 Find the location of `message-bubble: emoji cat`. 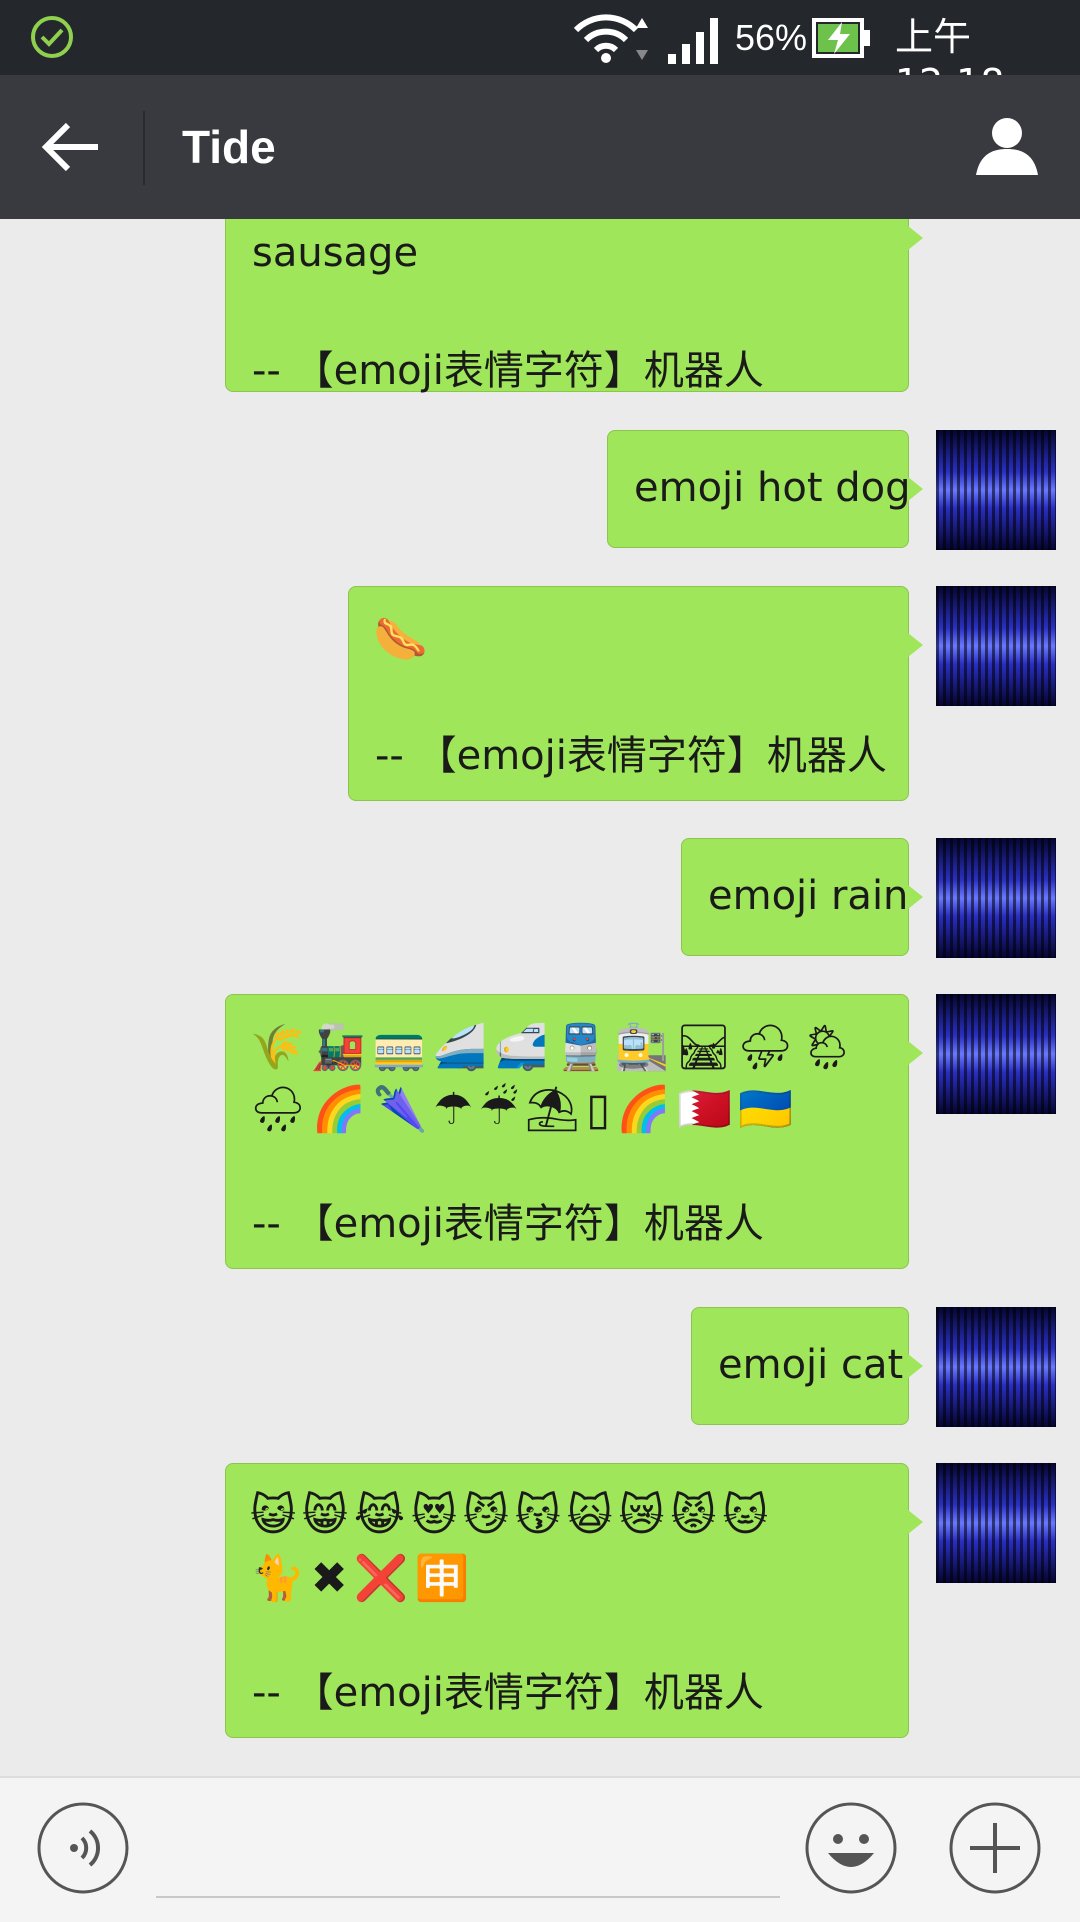

message-bubble: emoji cat is located at coordinates (807, 1366).